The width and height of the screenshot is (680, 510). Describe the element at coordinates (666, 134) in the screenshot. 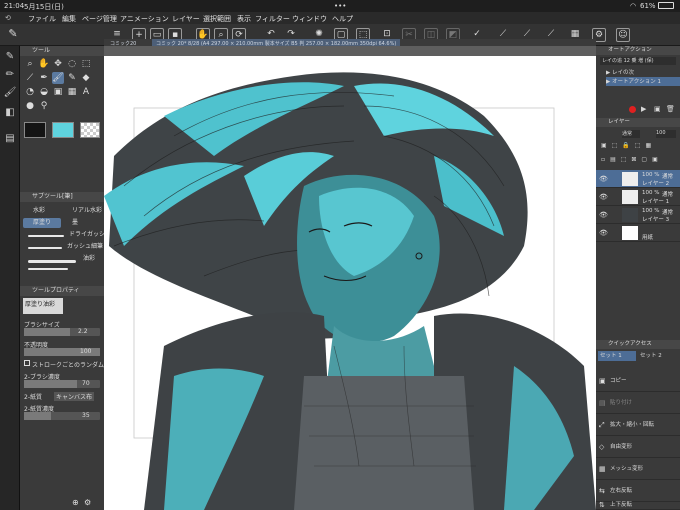

I see `layer-opacity-field: 100` at that location.